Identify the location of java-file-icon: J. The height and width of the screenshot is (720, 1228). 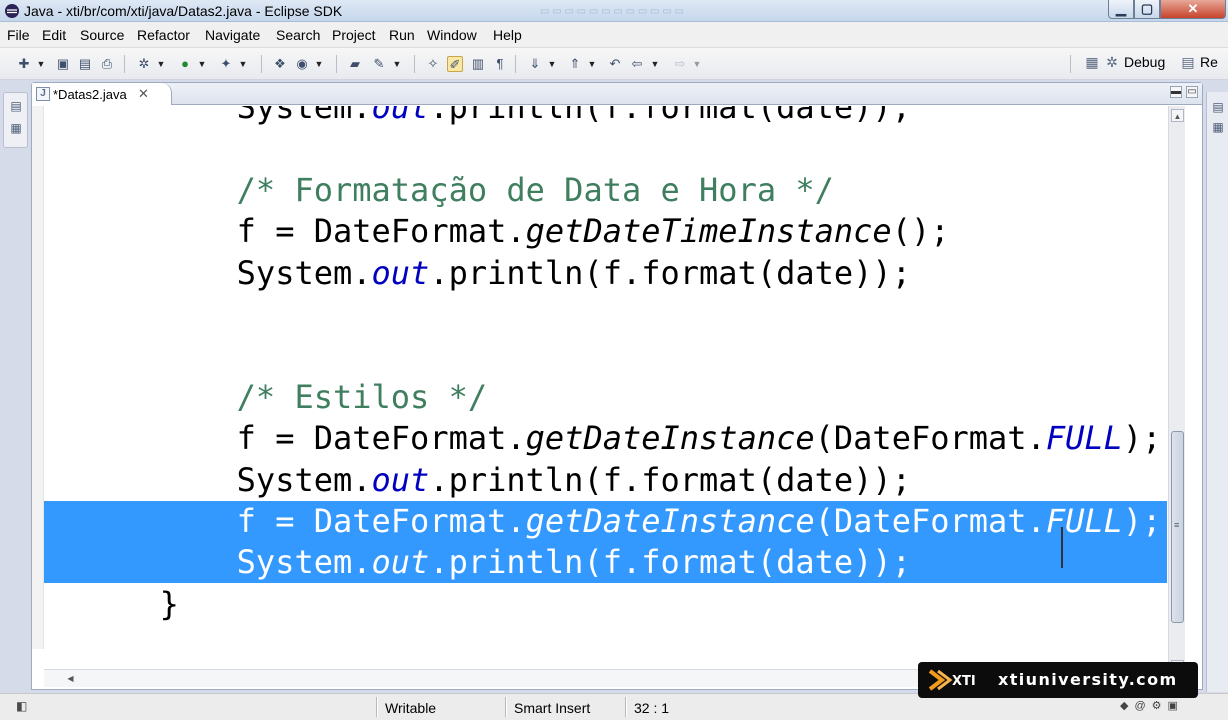
(43, 94).